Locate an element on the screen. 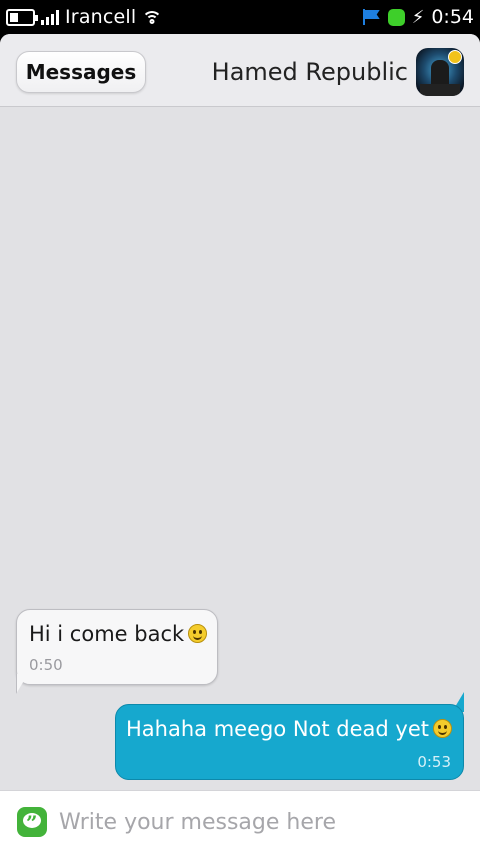  messages-back-button: Messages is located at coordinates (81, 72).